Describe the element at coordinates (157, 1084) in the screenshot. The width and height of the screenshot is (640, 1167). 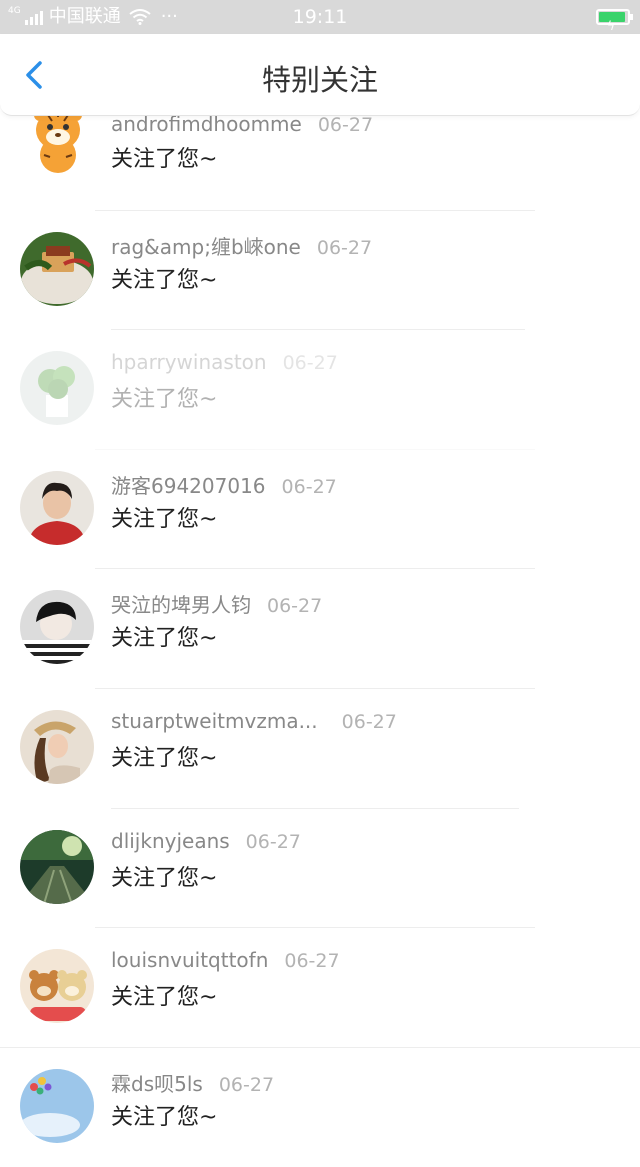
I see `username-text: 霖ds呗5ls` at that location.